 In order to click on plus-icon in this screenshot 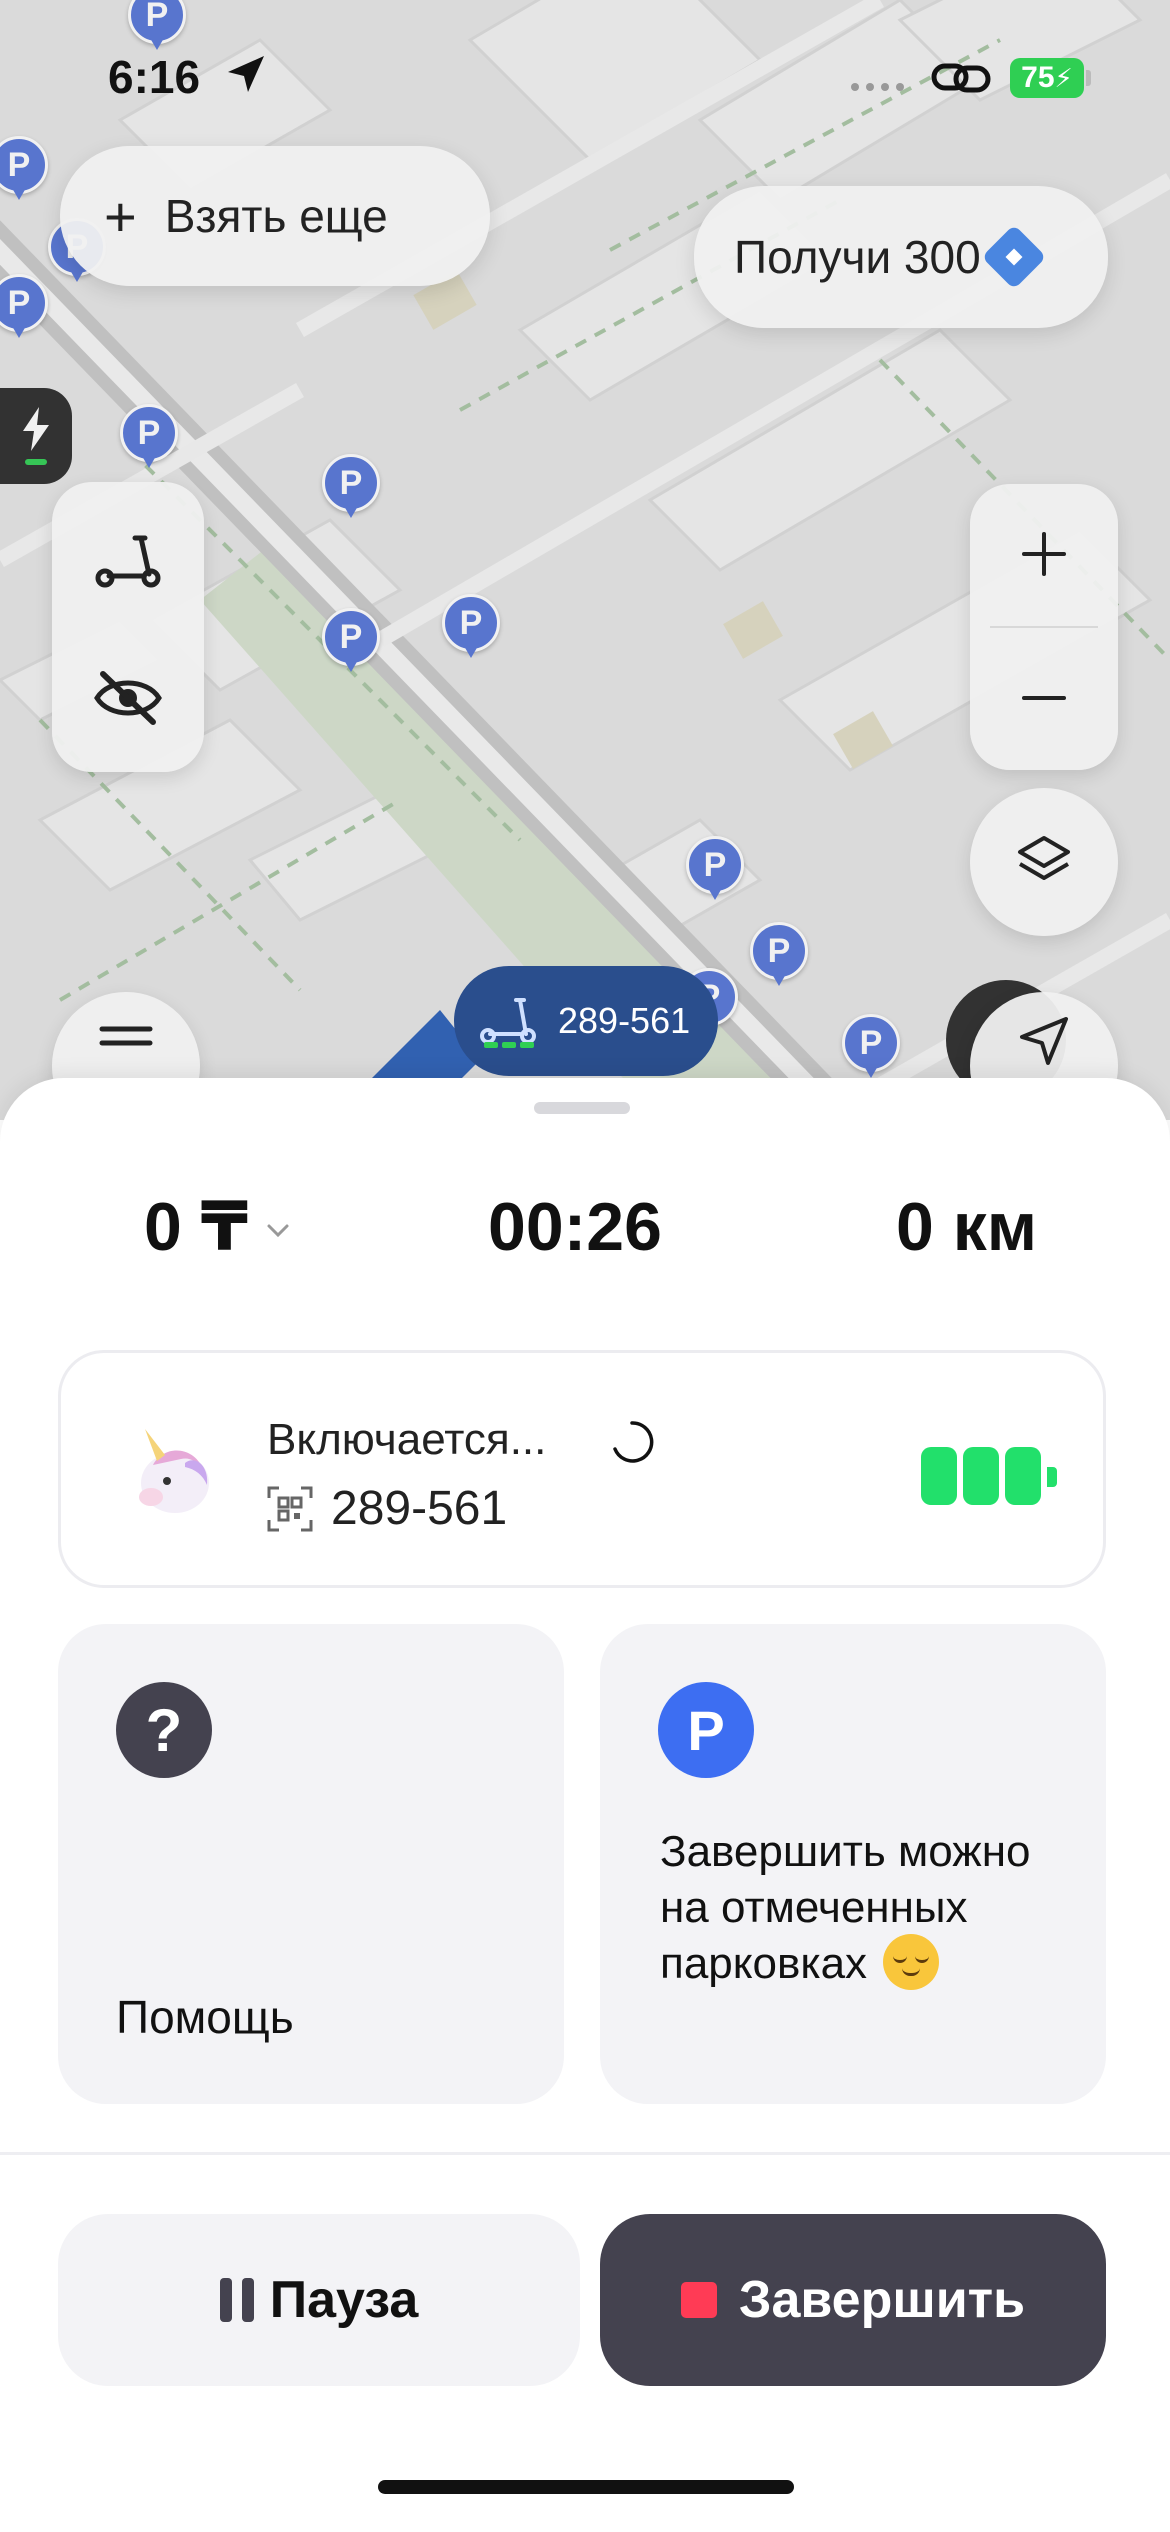, I will do `click(1044, 554)`.